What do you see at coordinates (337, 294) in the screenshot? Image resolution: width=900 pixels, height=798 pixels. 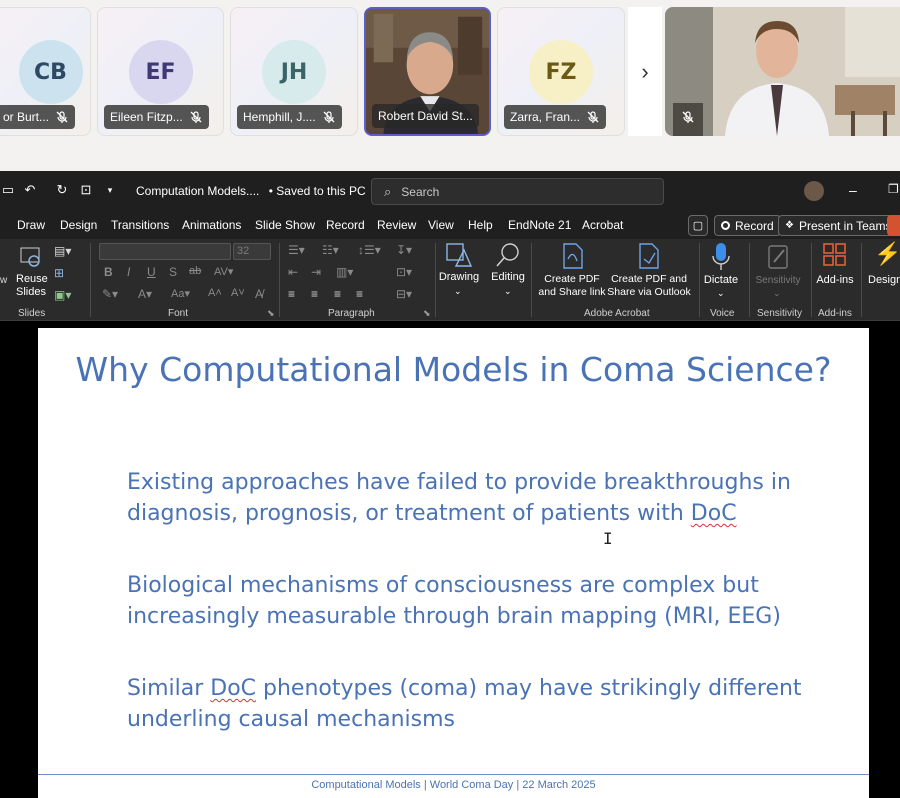 I see `align-right-icon: ≡` at bounding box center [337, 294].